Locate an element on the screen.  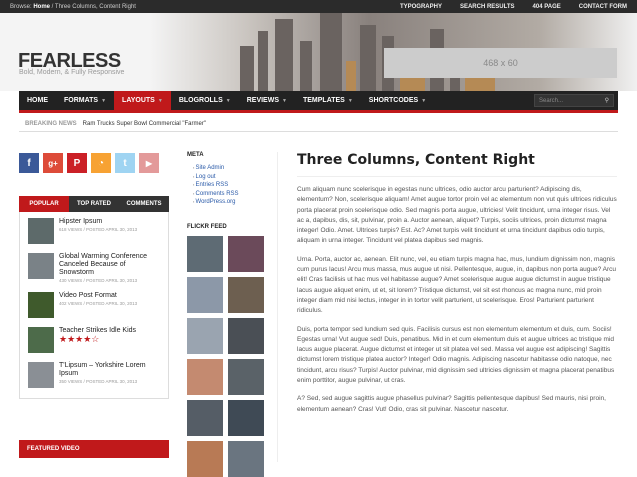
nav-reviews: REVIEWS ▼ is located at coordinates (267, 100).